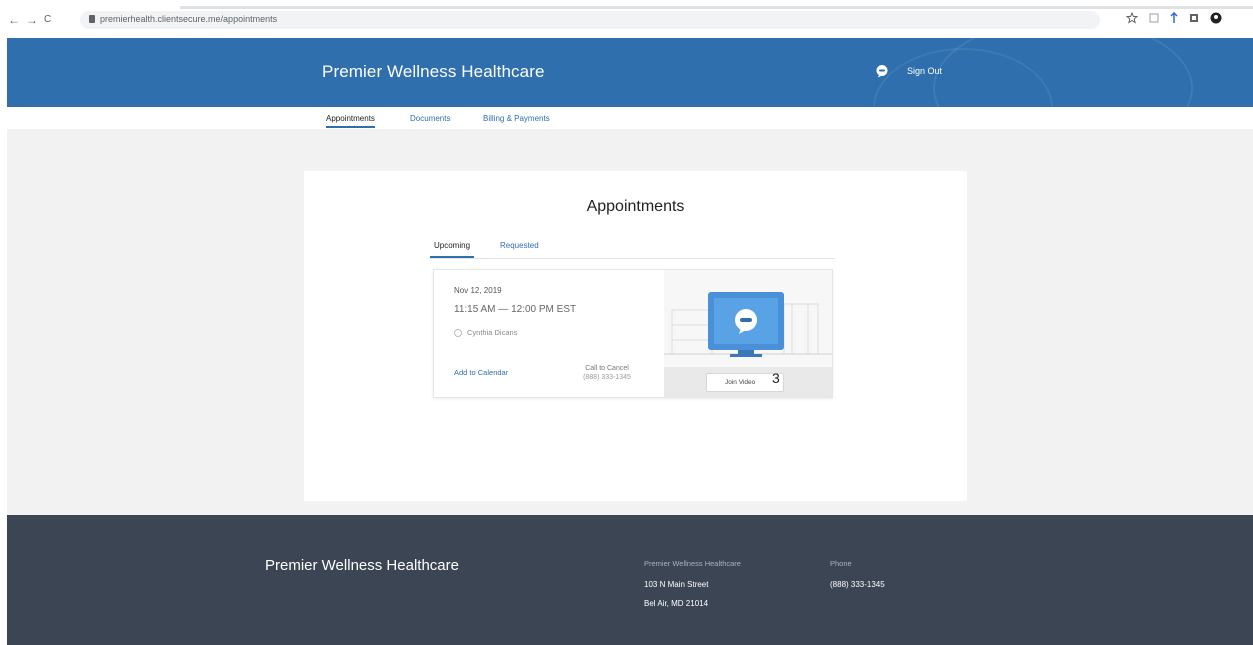 The image size is (1253, 645). What do you see at coordinates (676, 584) in the screenshot?
I see `footer-address-line1: 103 N Main Street` at bounding box center [676, 584].